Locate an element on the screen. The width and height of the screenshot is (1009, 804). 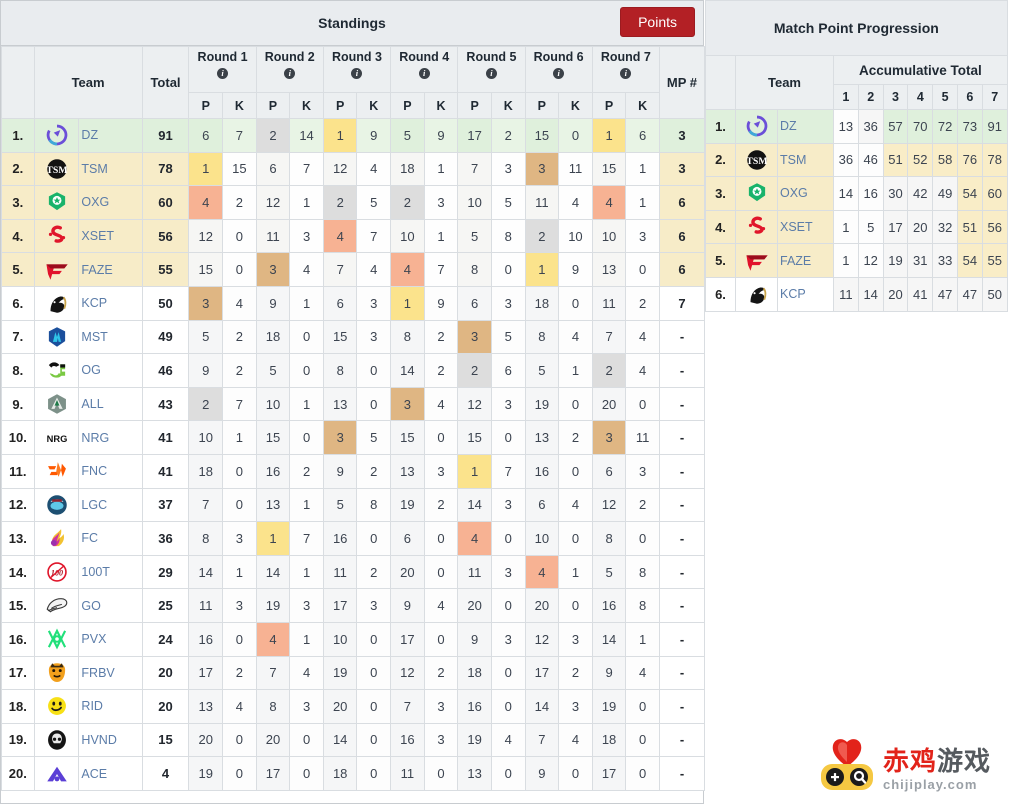
team-name: FRBV is located at coordinates (110, 673).